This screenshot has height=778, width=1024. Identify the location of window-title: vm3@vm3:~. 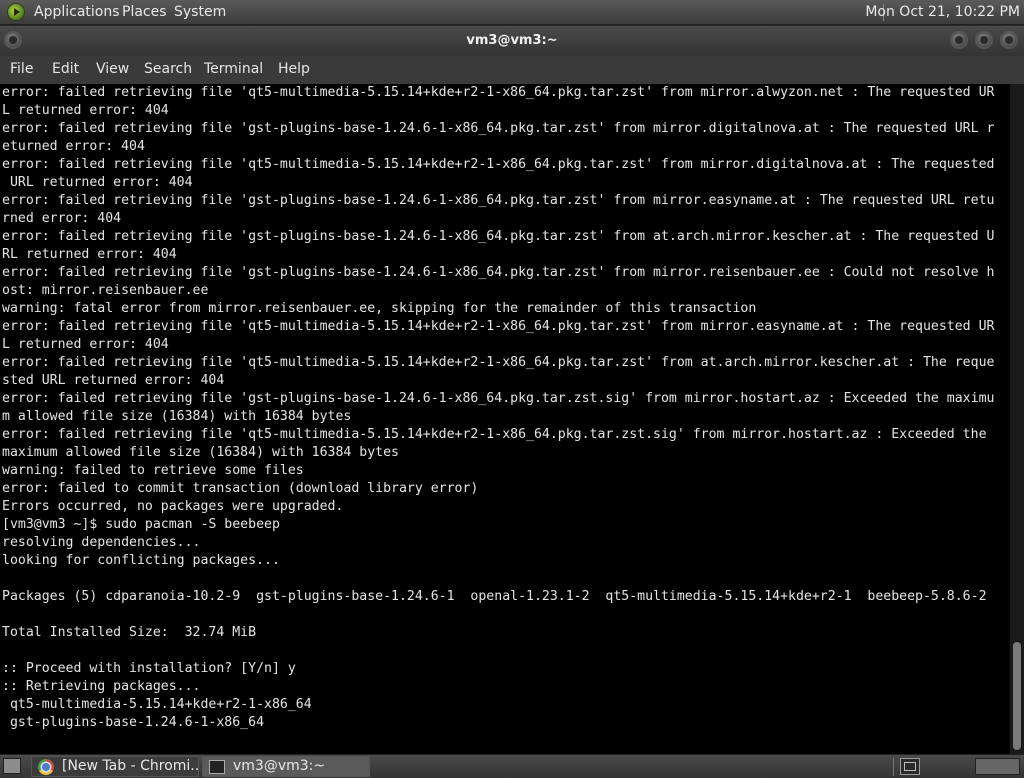
(512, 40).